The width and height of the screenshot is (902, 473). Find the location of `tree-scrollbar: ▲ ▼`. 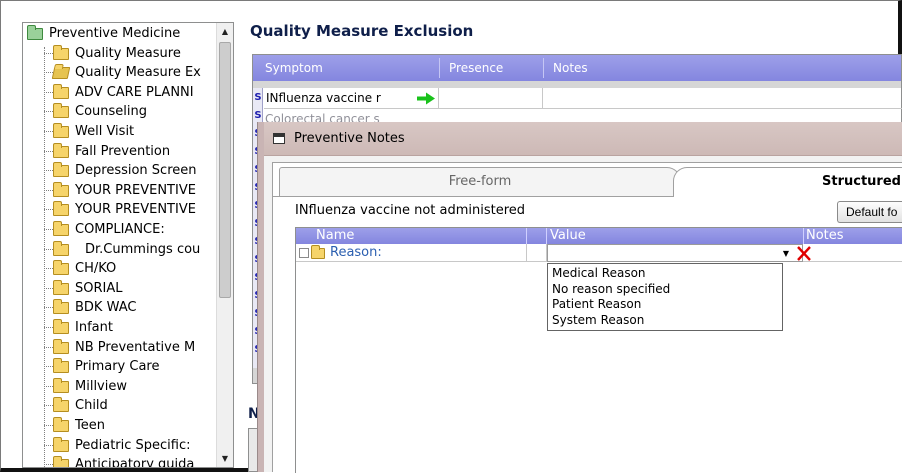

tree-scrollbar: ▲ ▼ is located at coordinates (224, 245).